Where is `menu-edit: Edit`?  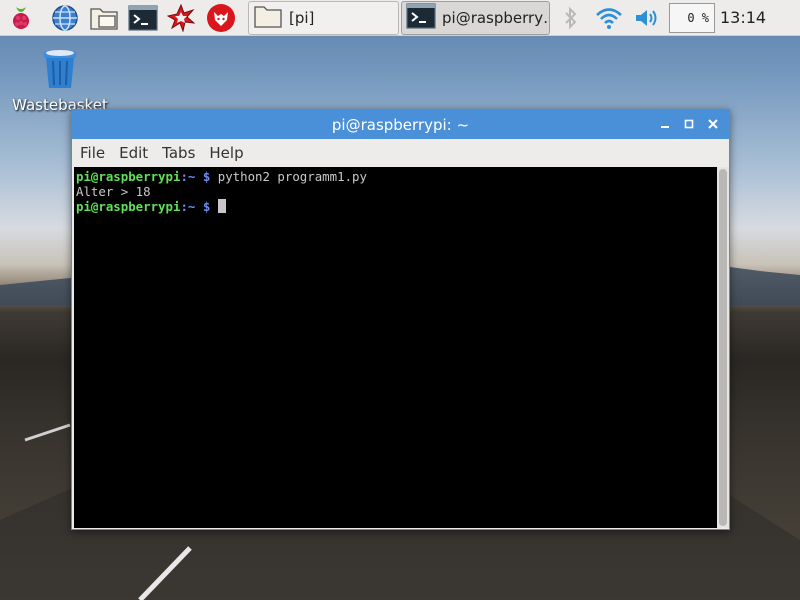 menu-edit: Edit is located at coordinates (133, 153).